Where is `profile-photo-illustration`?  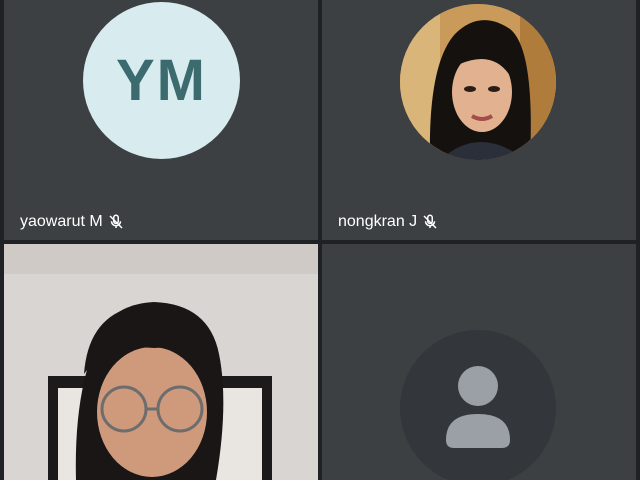 profile-photo-illustration is located at coordinates (478, 82).